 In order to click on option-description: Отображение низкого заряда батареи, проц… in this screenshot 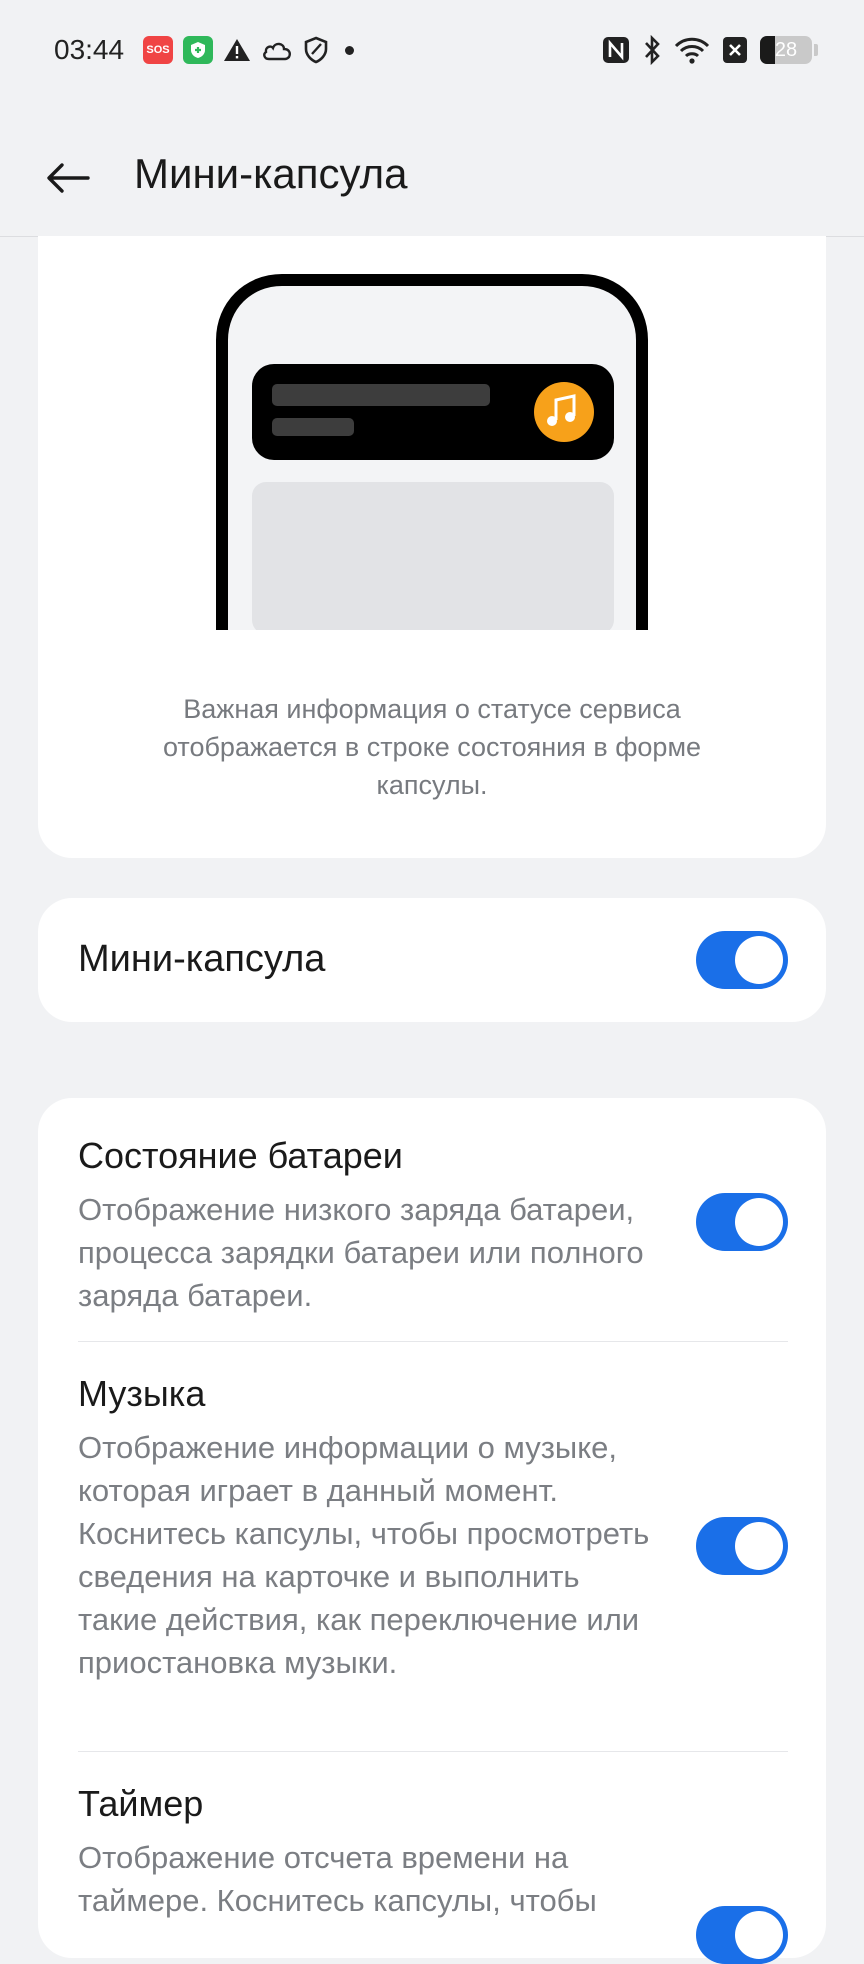, I will do `click(361, 1252)`.